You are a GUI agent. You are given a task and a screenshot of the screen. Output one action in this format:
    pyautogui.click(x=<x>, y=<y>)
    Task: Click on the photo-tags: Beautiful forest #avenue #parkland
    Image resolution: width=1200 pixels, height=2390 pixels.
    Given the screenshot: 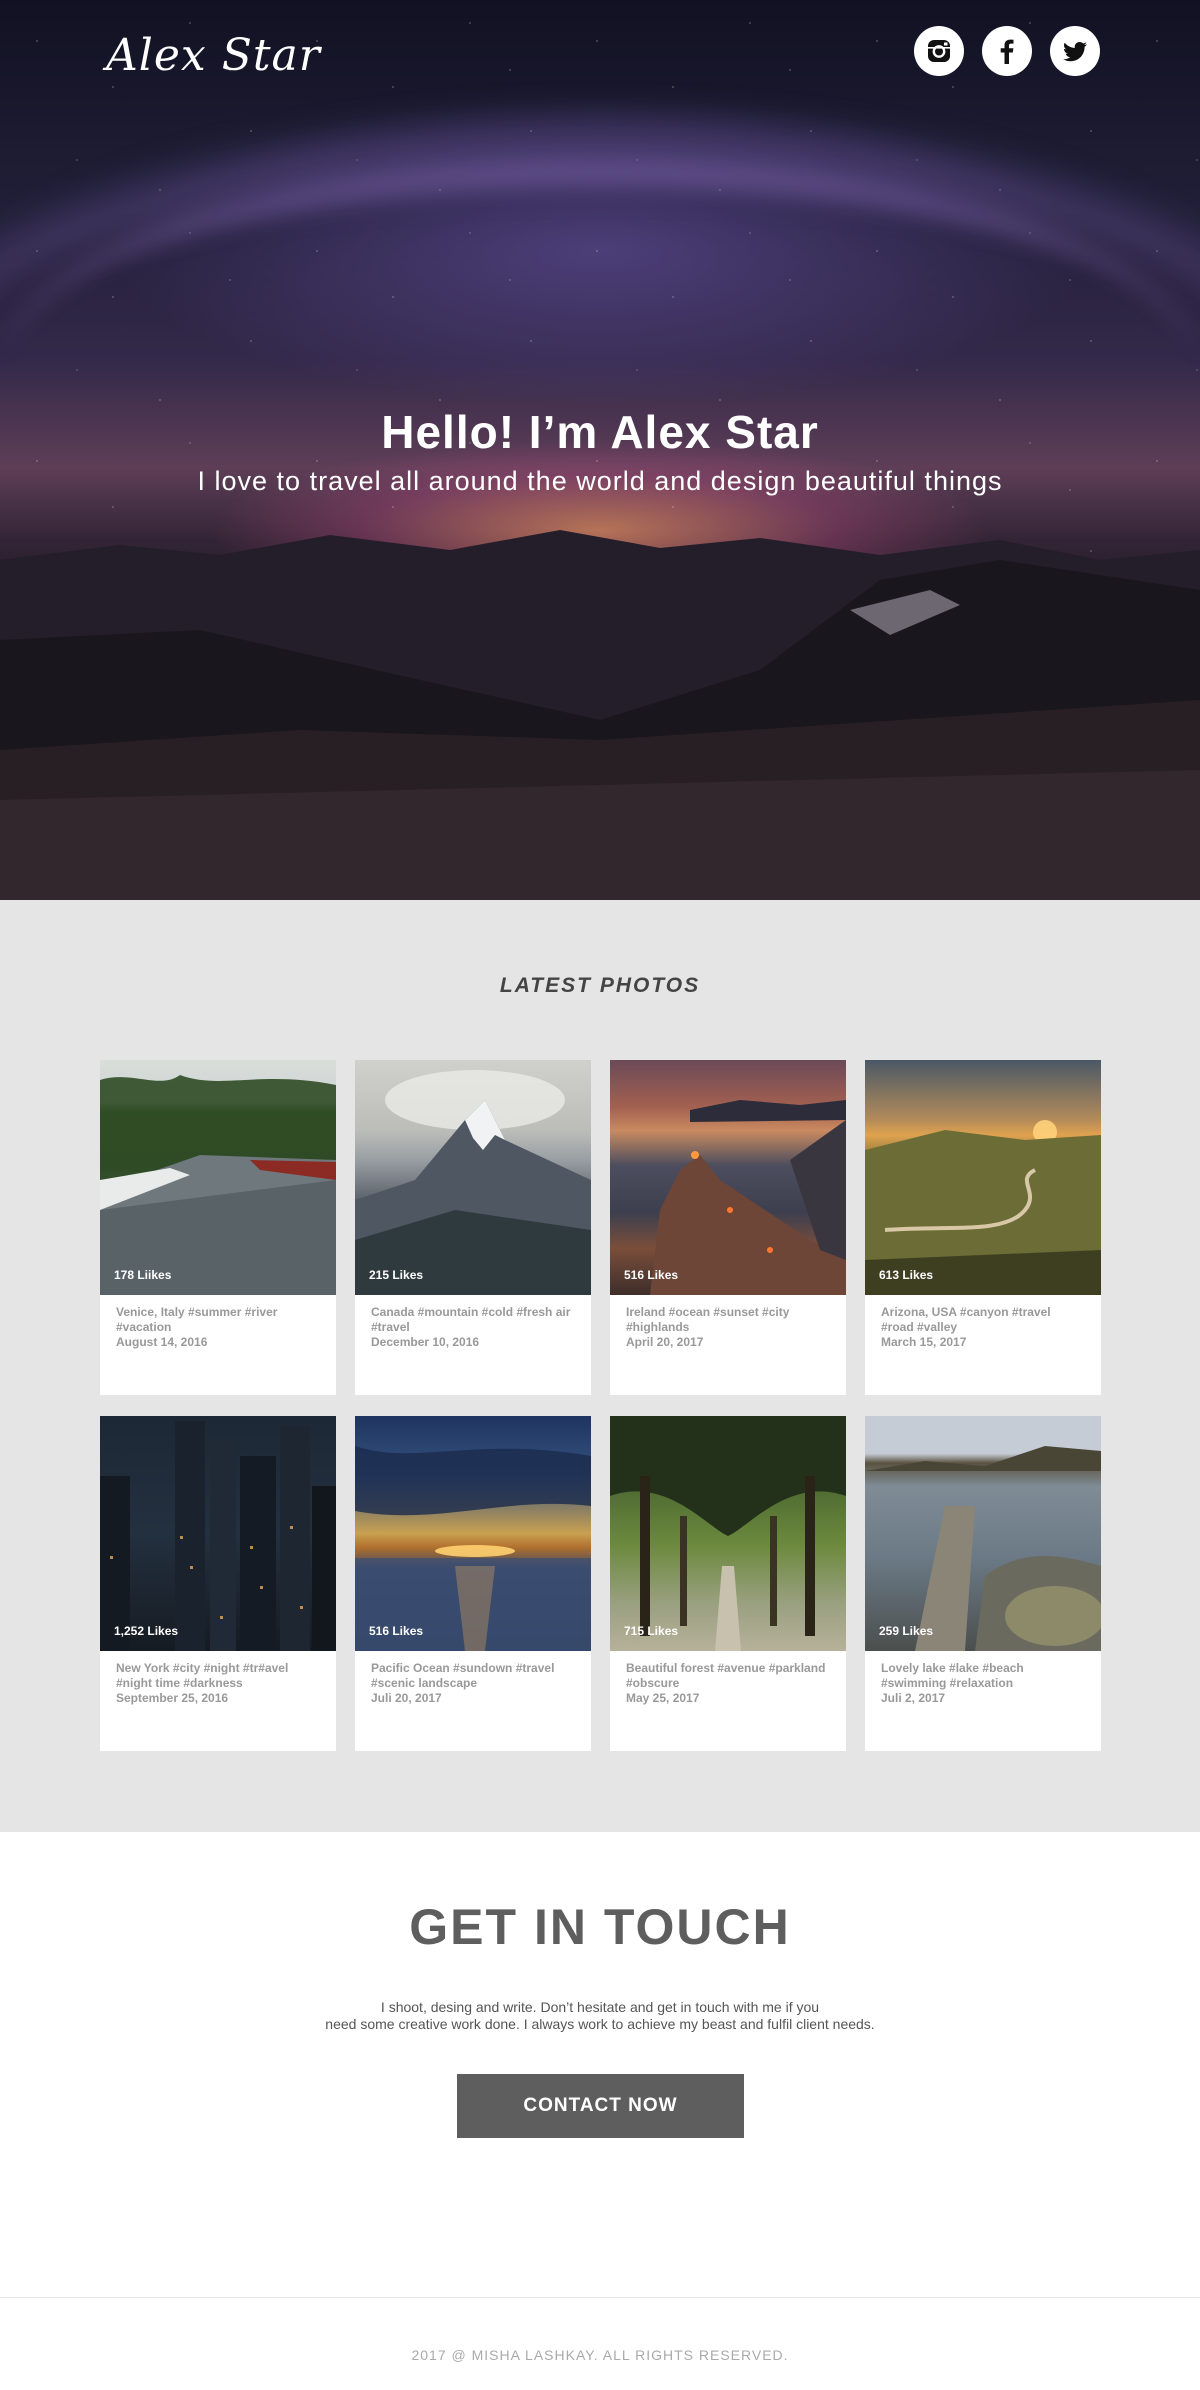 What is the action you would take?
    pyautogui.click(x=726, y=1668)
    